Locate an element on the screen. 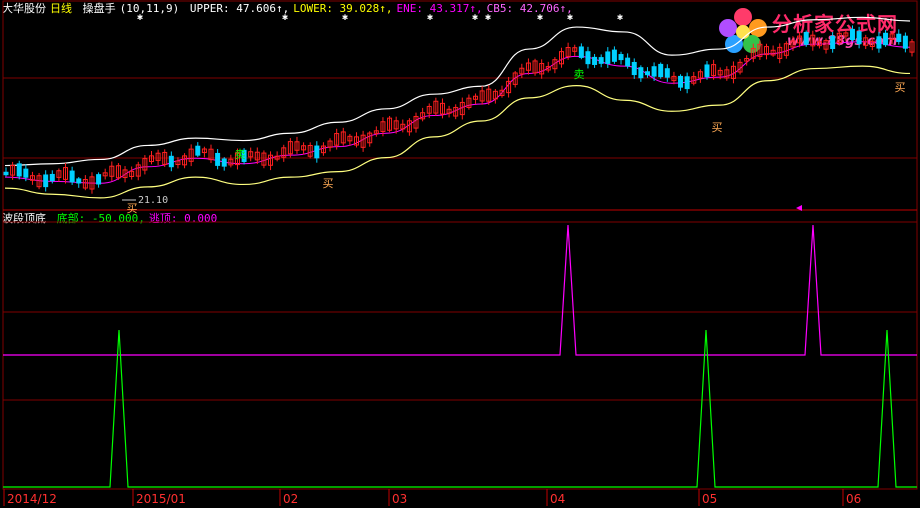  x-axis-label: 05 is located at coordinates (709, 499).